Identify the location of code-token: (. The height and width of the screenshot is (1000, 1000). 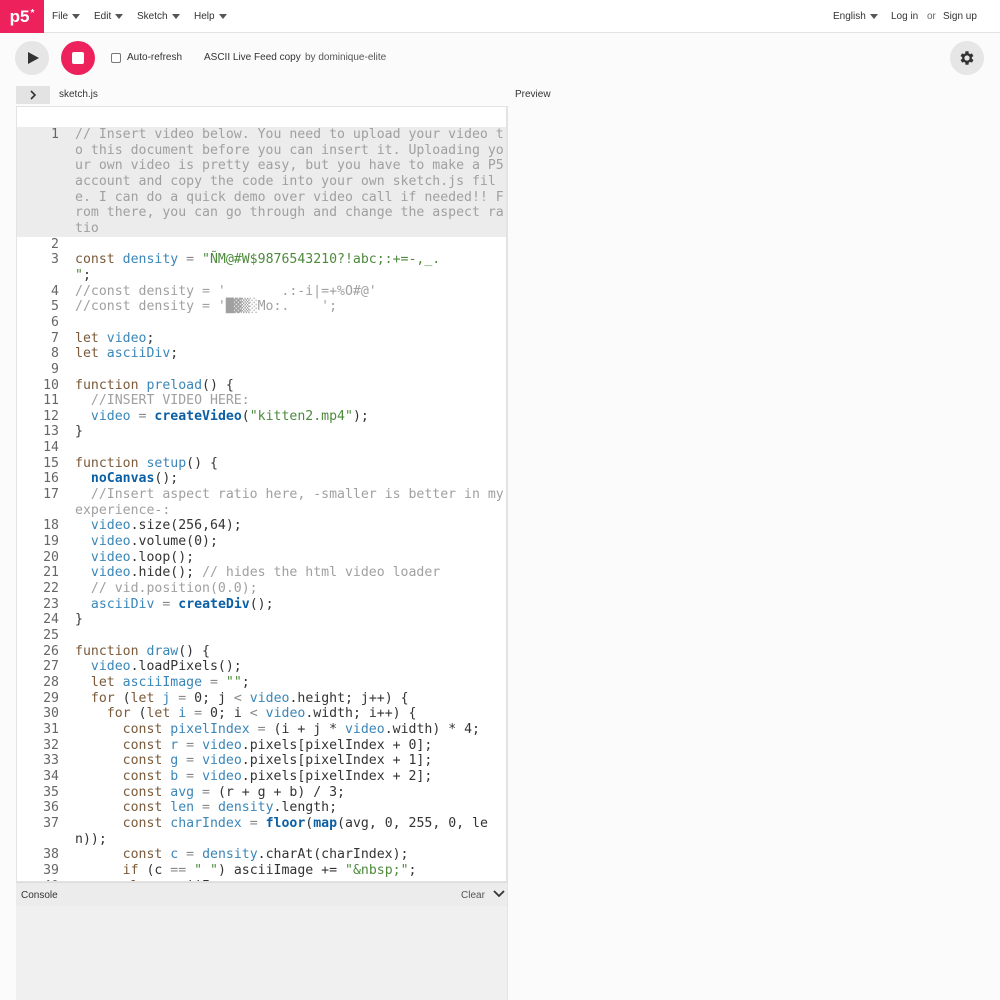
(126, 698).